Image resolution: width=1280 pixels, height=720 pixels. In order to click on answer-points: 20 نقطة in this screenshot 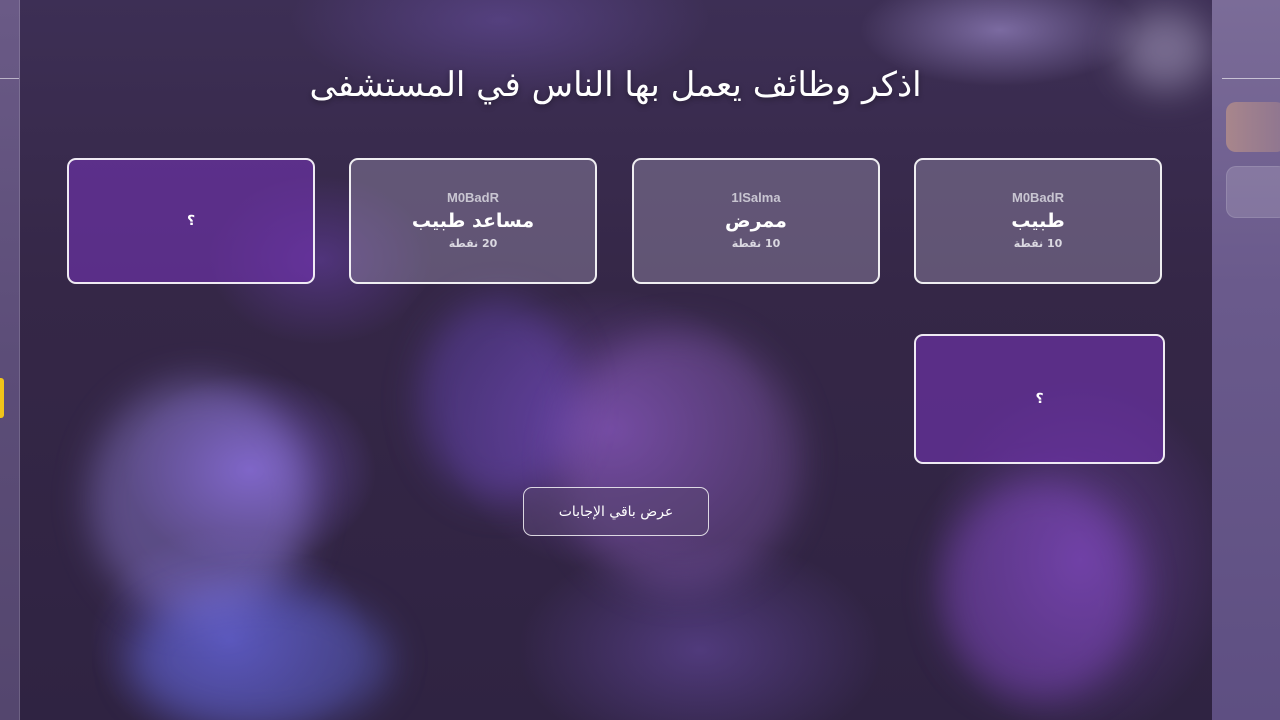, I will do `click(473, 243)`.